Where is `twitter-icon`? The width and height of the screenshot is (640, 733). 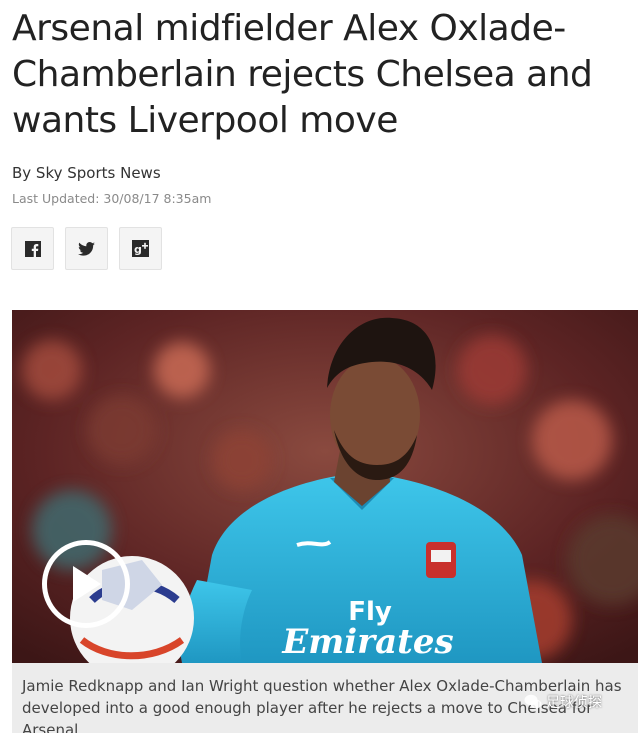 twitter-icon is located at coordinates (86, 248).